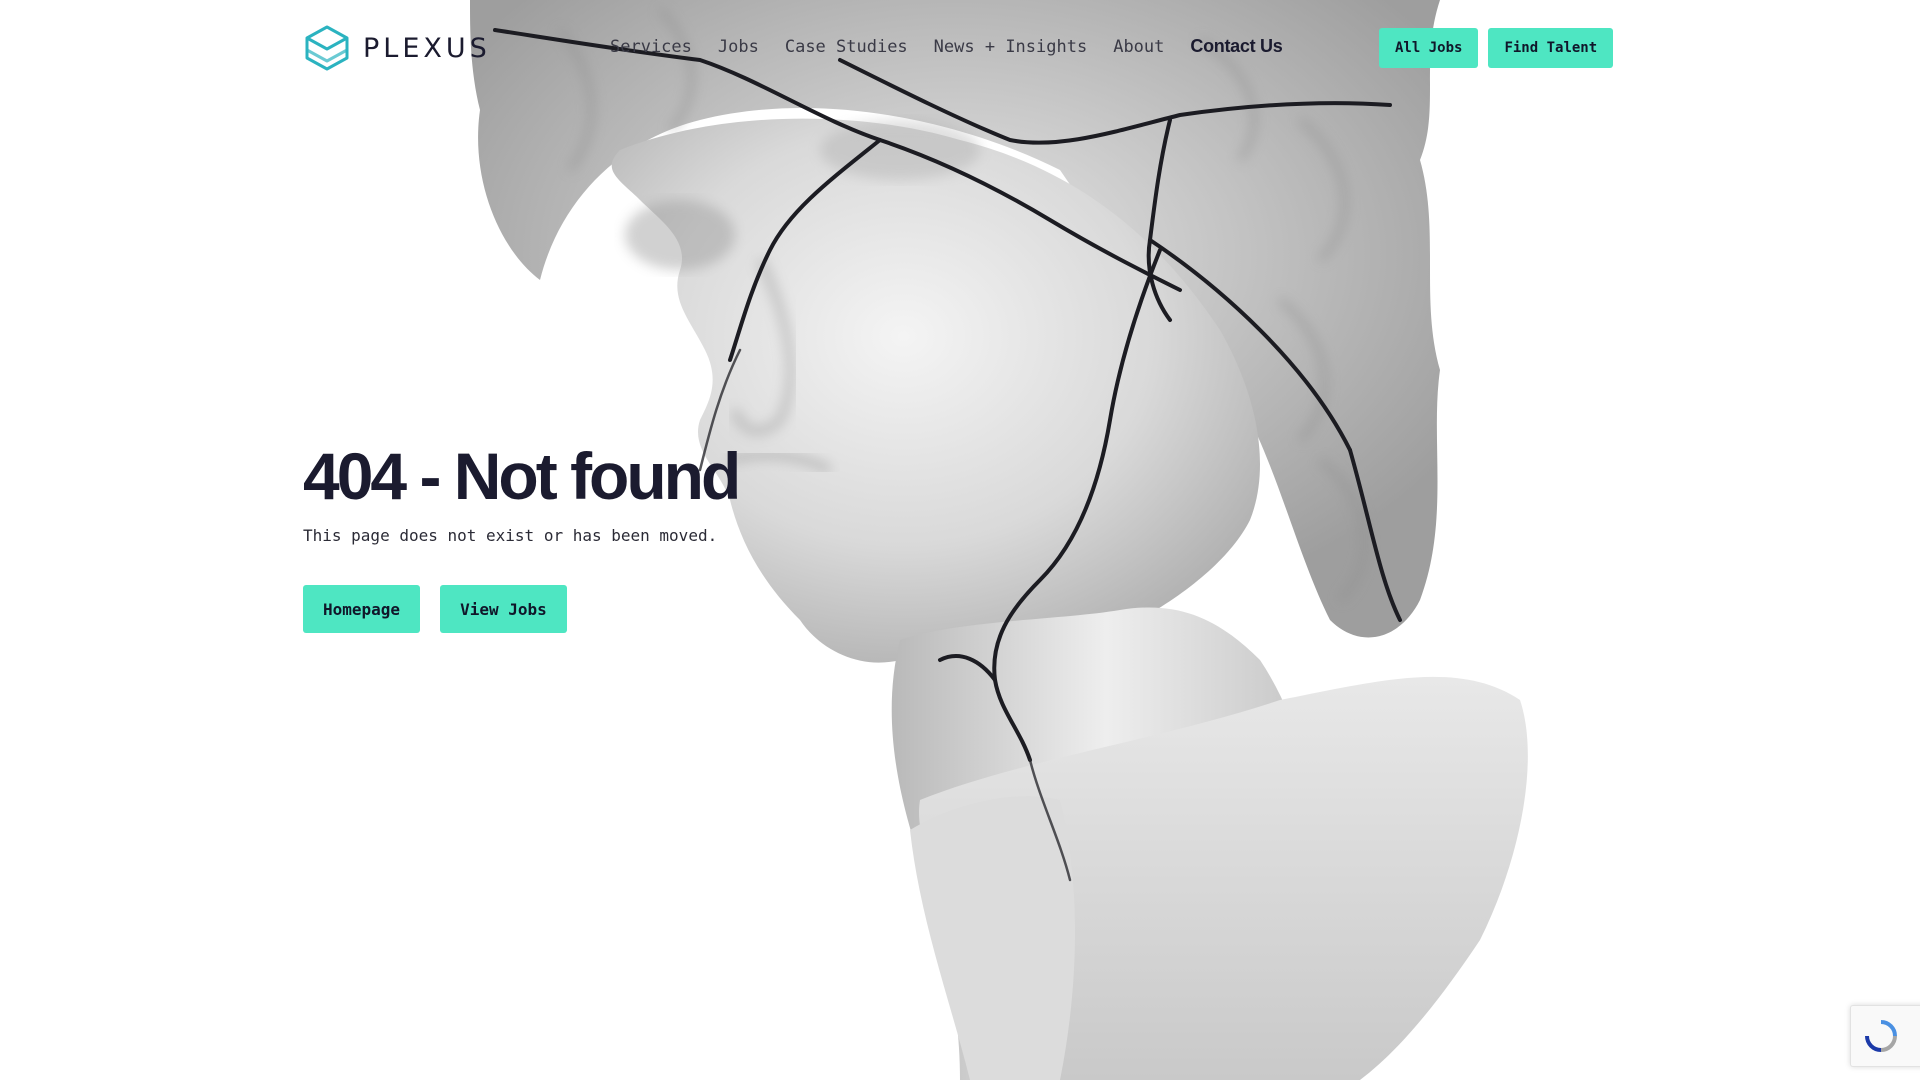 The width and height of the screenshot is (1920, 1080). Describe the element at coordinates (1429, 48) in the screenshot. I see `all-jobs-button: All Jobs` at that location.